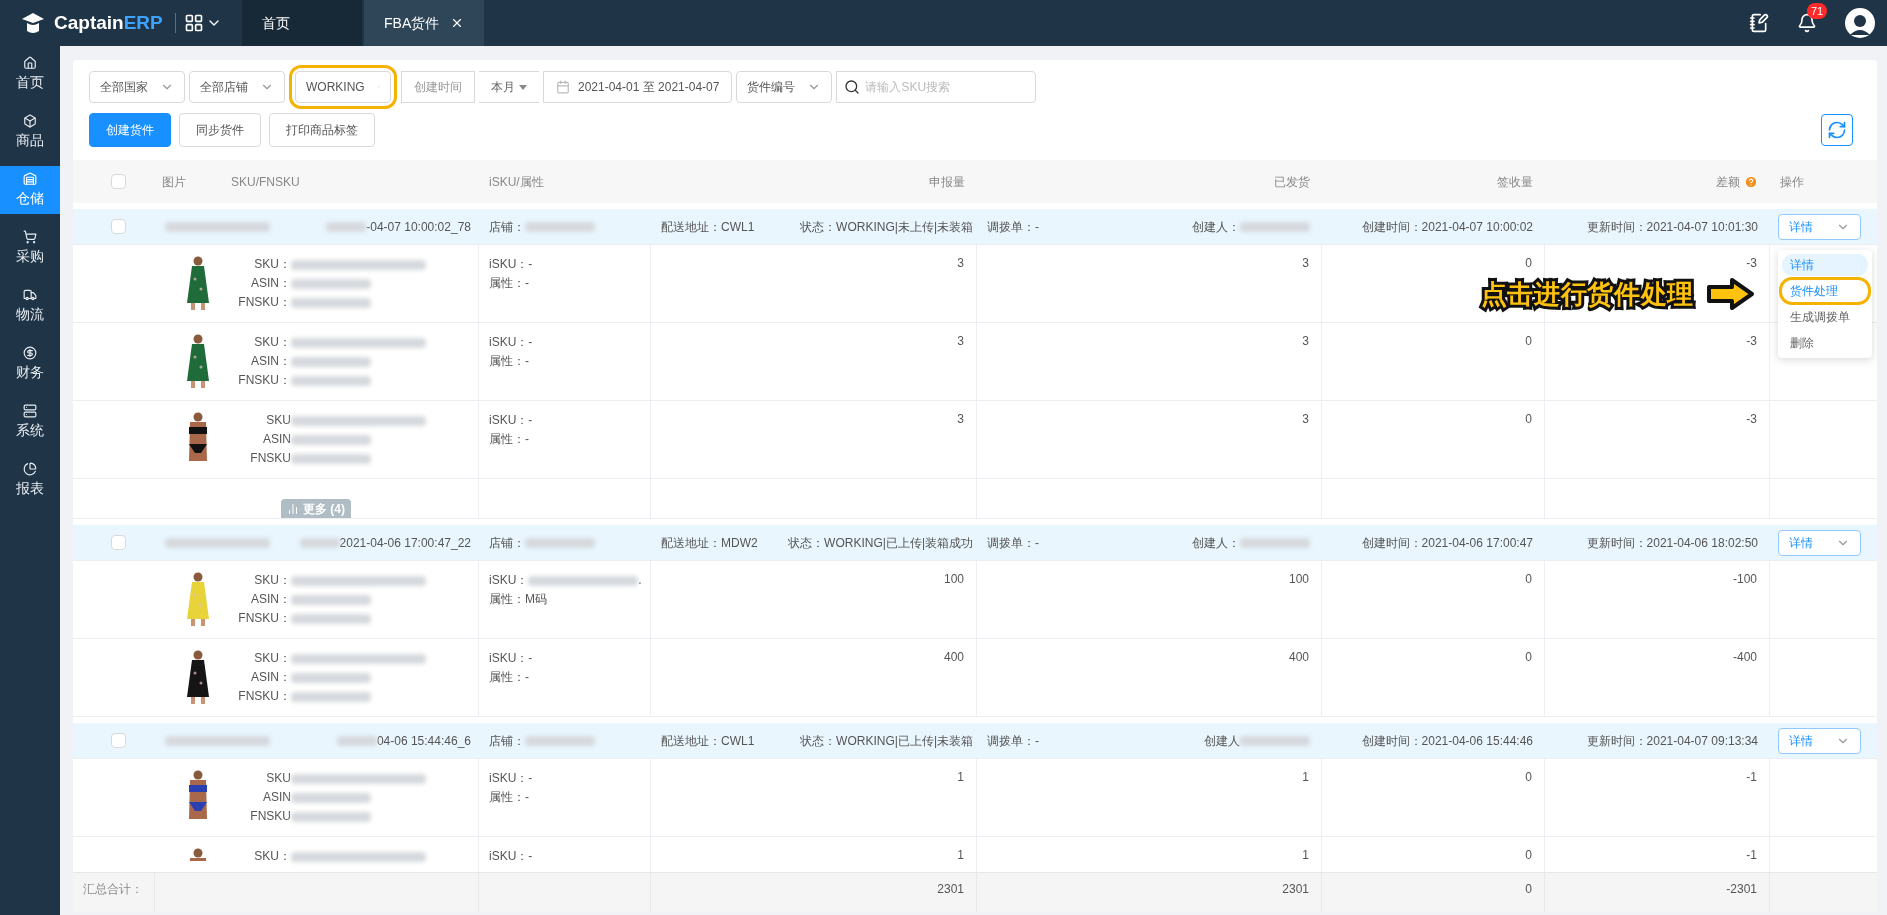 Image resolution: width=1887 pixels, height=915 pixels. I want to click on attribute-value: 属性：-, so click(509, 797).